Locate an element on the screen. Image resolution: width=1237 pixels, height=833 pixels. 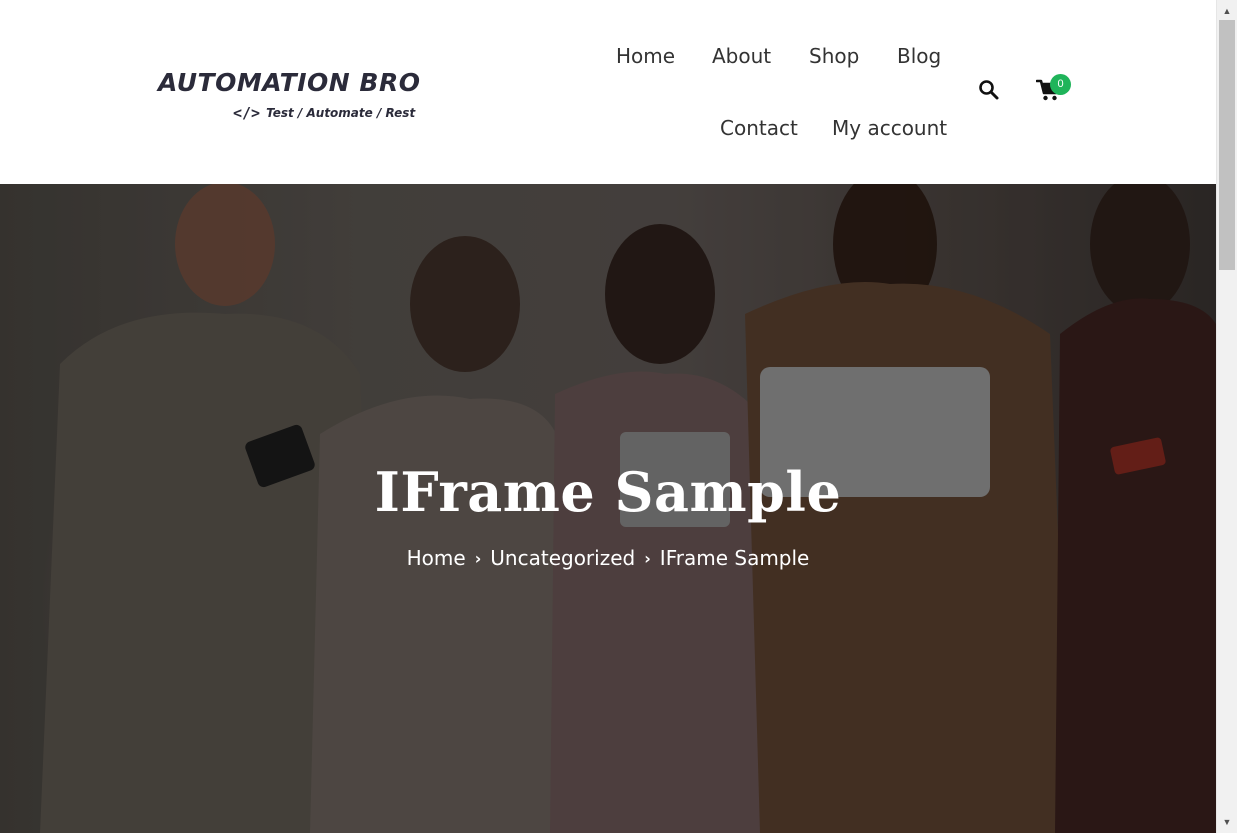
vertical-scrollbar: ▲ ▼ is located at coordinates (1226, 416).